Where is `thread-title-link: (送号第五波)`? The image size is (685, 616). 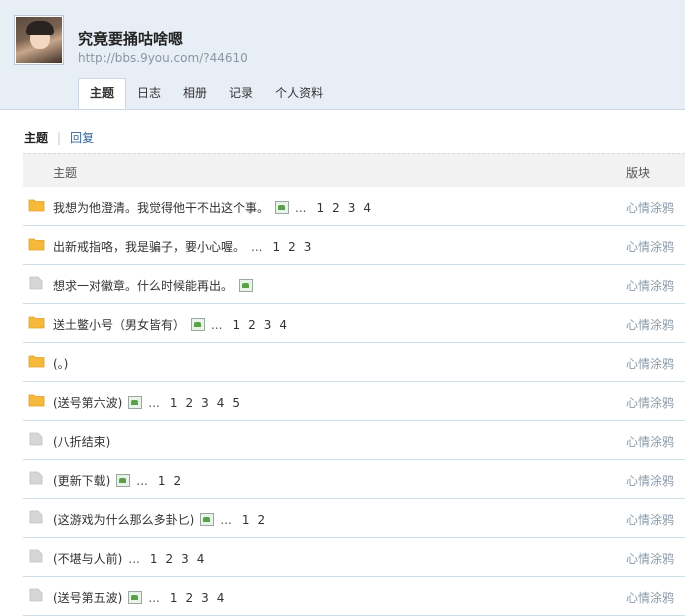
thread-title-link: (送号第五波) is located at coordinates (87, 597).